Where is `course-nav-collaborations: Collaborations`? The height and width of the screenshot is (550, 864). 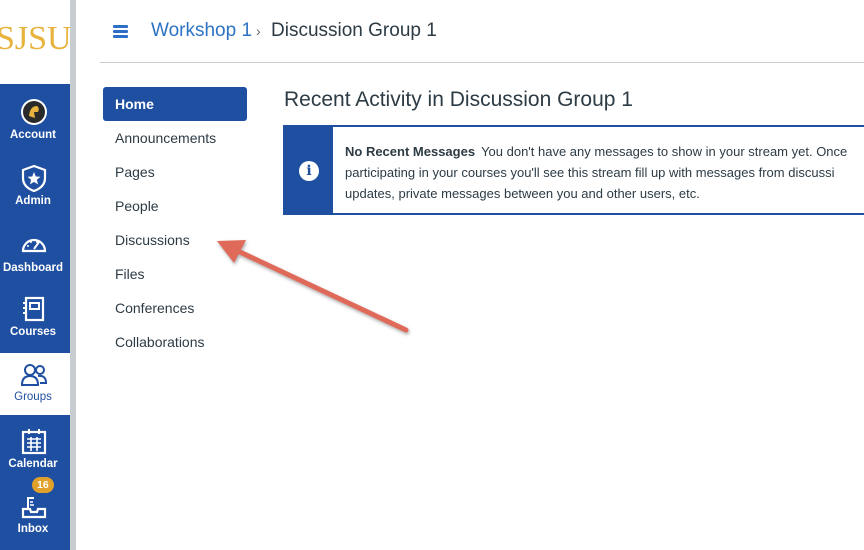 course-nav-collaborations: Collaborations is located at coordinates (175, 342).